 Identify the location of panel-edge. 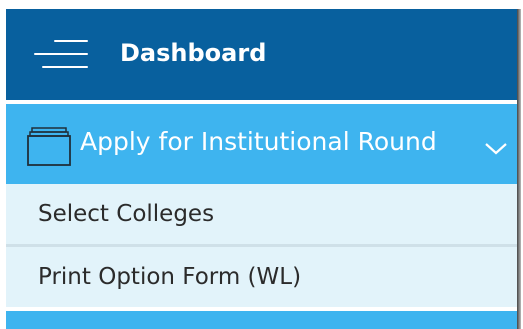
(519, 169).